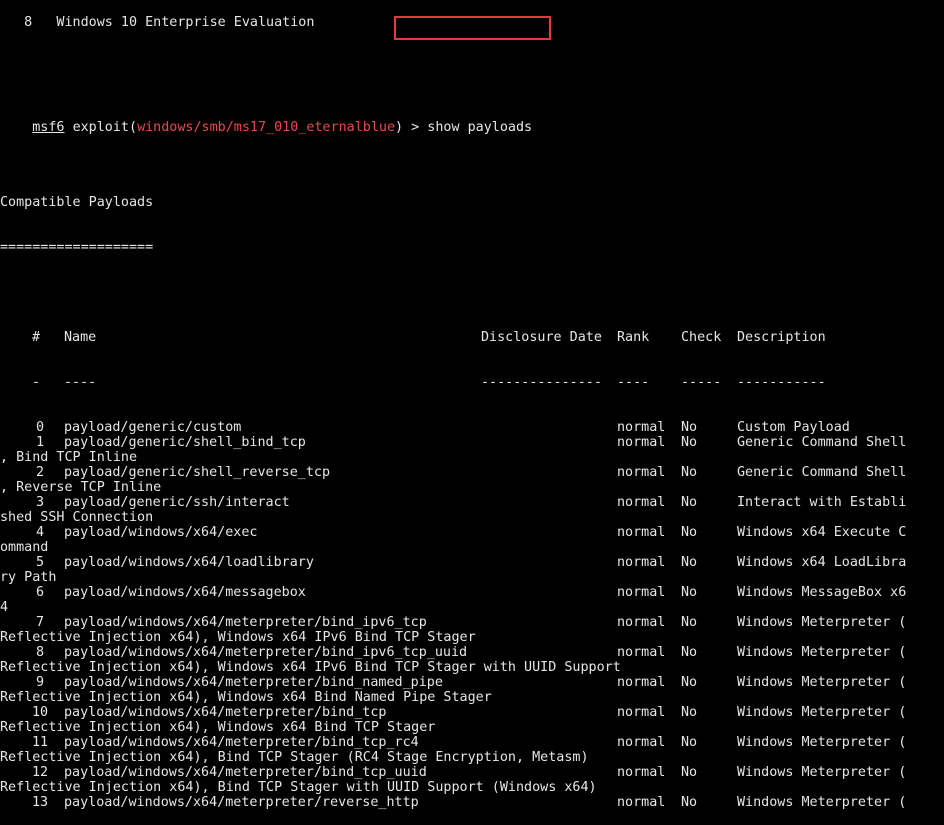 The width and height of the screenshot is (944, 825). What do you see at coordinates (157, 22) in the screenshot?
I see `prior-output-line: 8 Windows 10 Enterprise Evaluation` at bounding box center [157, 22].